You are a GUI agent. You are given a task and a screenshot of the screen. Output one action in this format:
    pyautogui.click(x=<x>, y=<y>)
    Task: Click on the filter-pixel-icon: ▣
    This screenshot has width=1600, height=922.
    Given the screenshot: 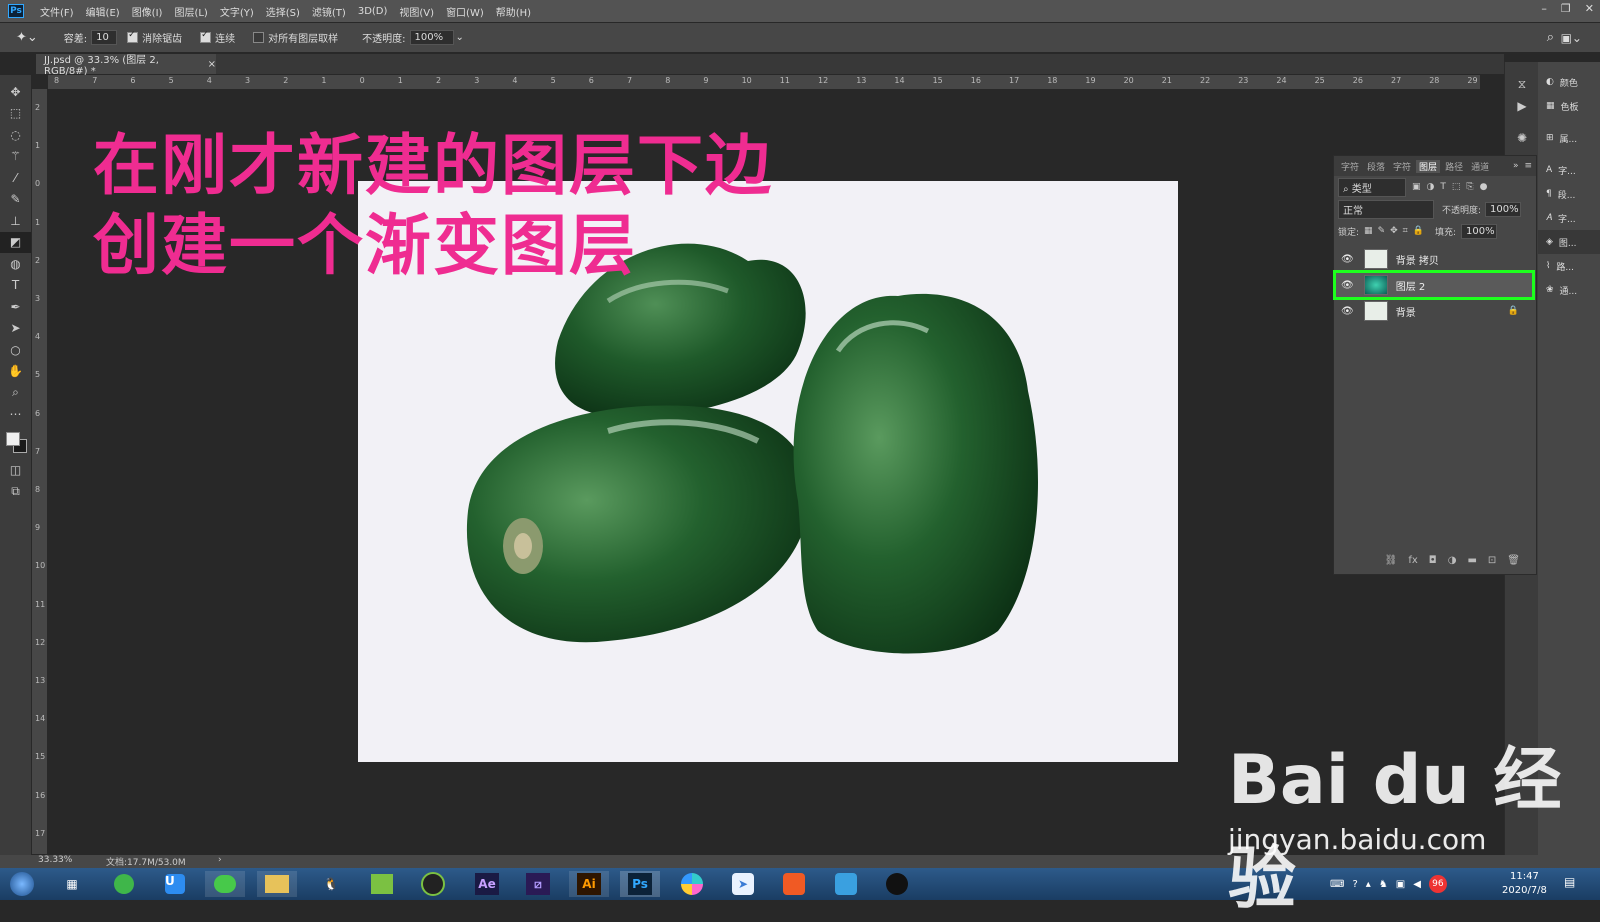 What is the action you would take?
    pyautogui.click(x=1416, y=187)
    